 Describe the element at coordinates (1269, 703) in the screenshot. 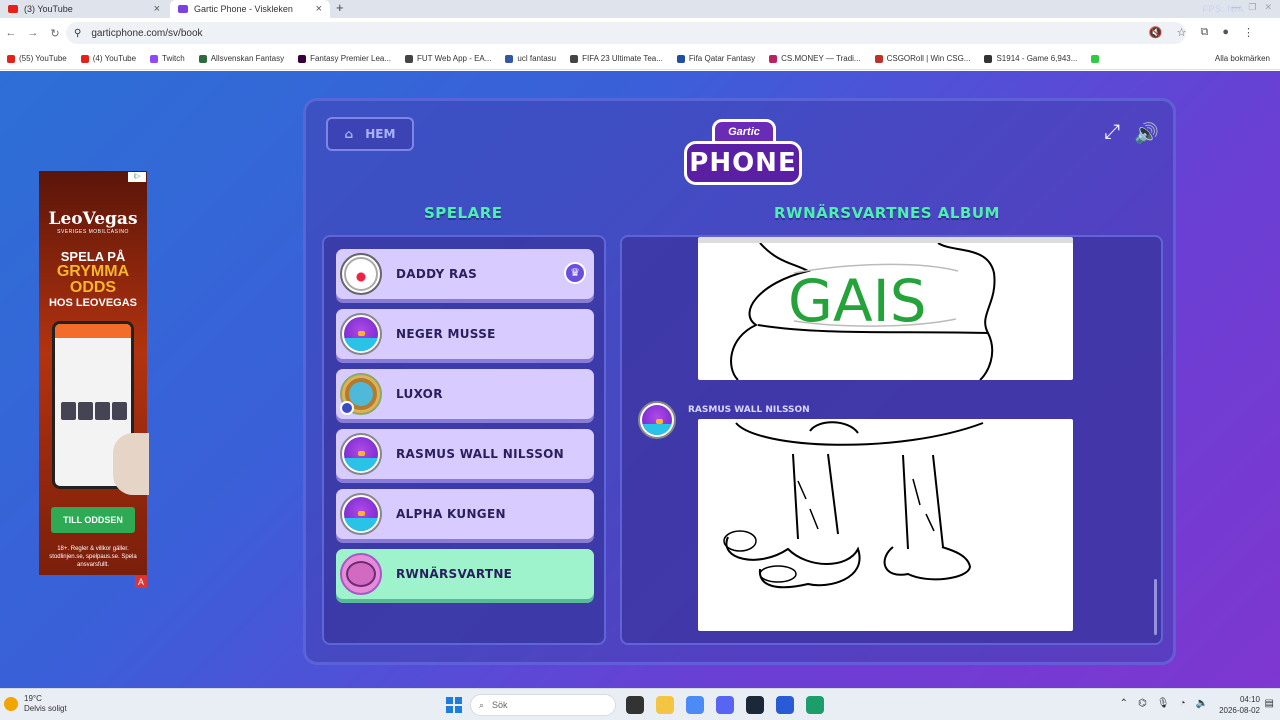

I see `notification-icon: ▤` at that location.